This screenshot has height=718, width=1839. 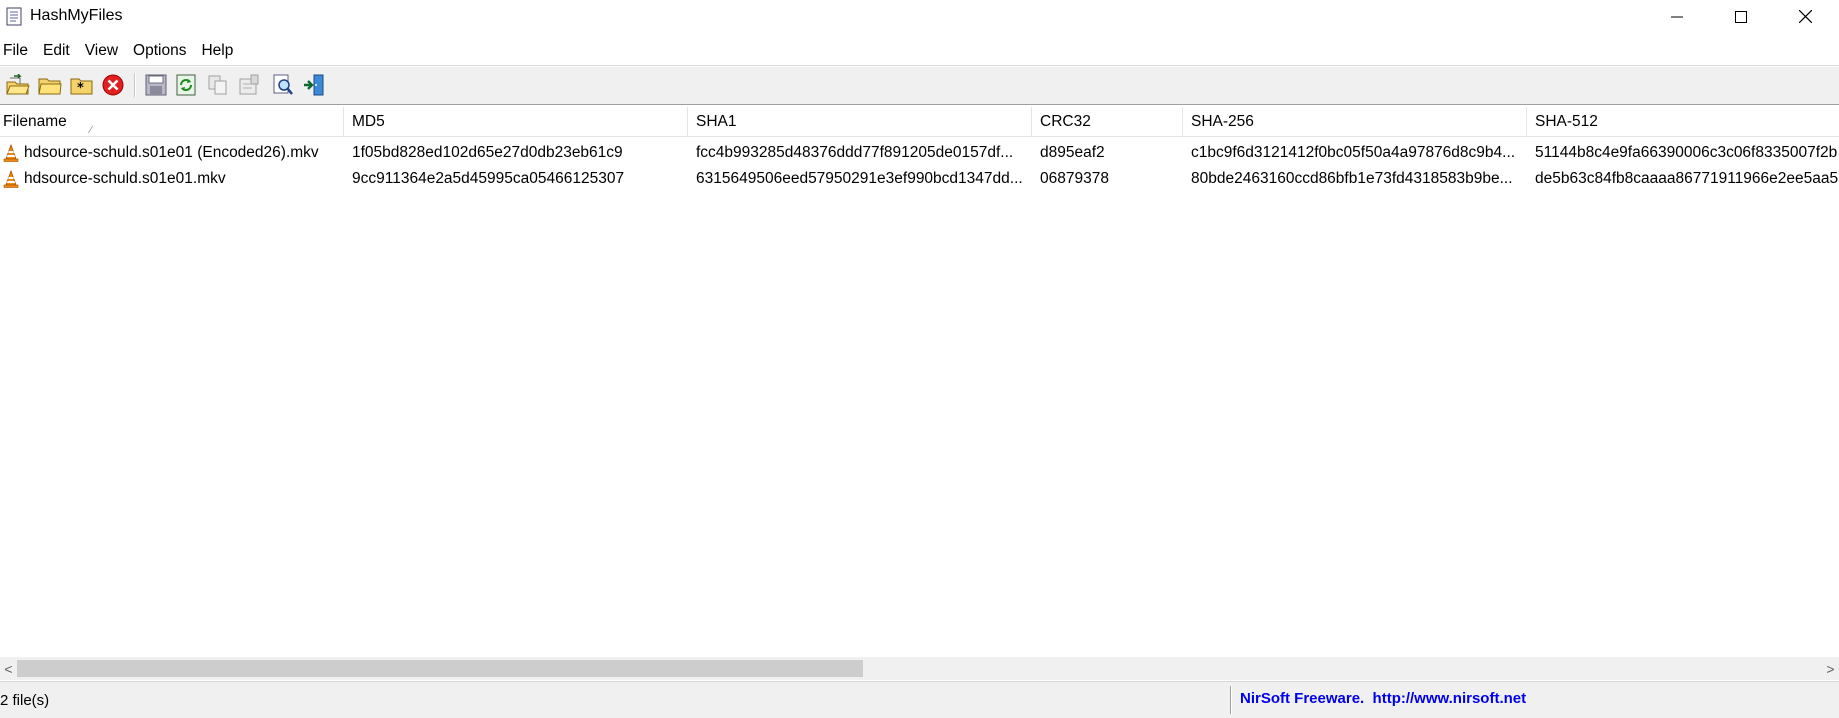 I want to click on maximize-button, so click(x=1741, y=16).